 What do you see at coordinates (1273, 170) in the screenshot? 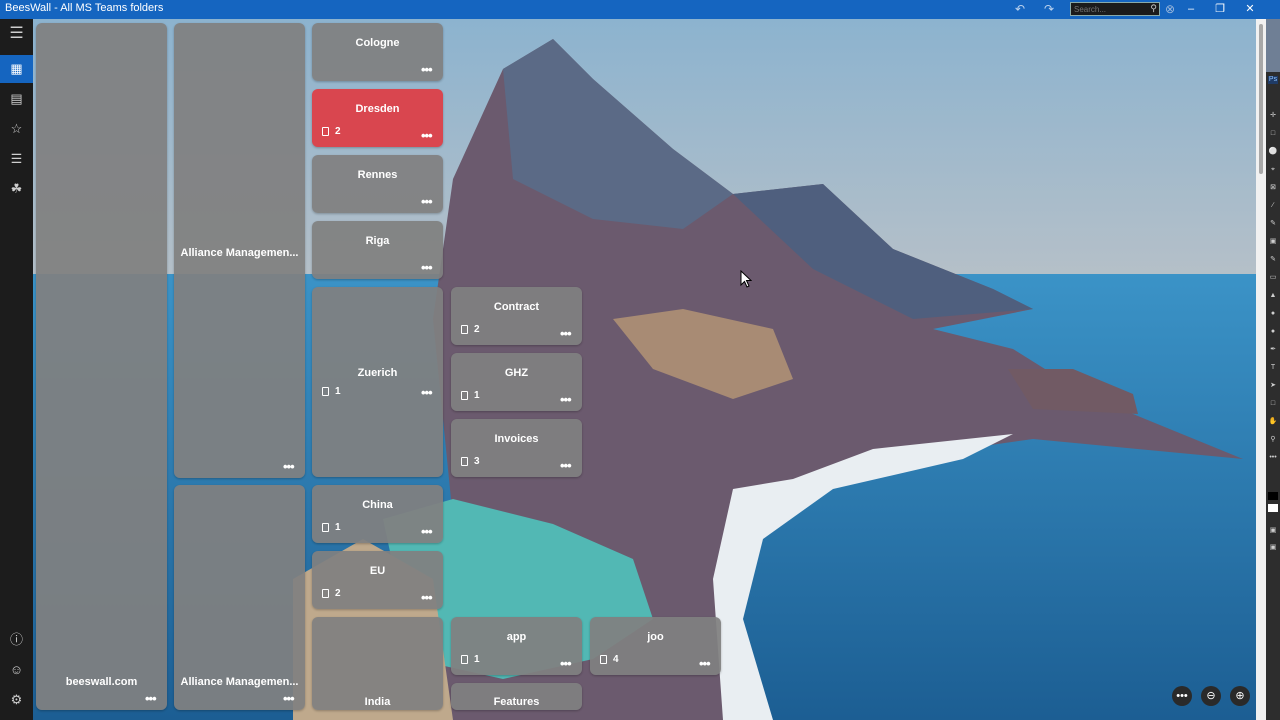
I see `crop-tool-icon: ⌖` at bounding box center [1273, 170].